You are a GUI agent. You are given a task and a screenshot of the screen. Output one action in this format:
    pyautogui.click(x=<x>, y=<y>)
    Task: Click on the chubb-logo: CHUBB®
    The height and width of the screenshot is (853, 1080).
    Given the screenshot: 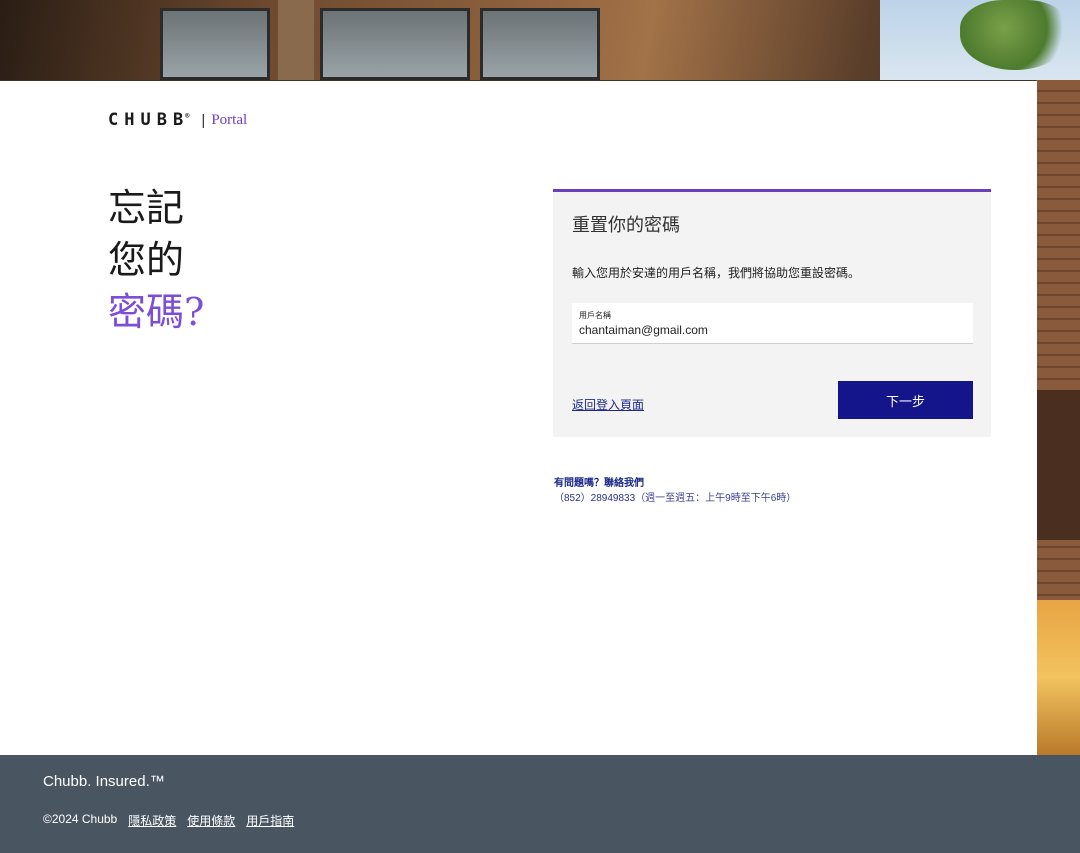 What is the action you would take?
    pyautogui.click(x=152, y=120)
    